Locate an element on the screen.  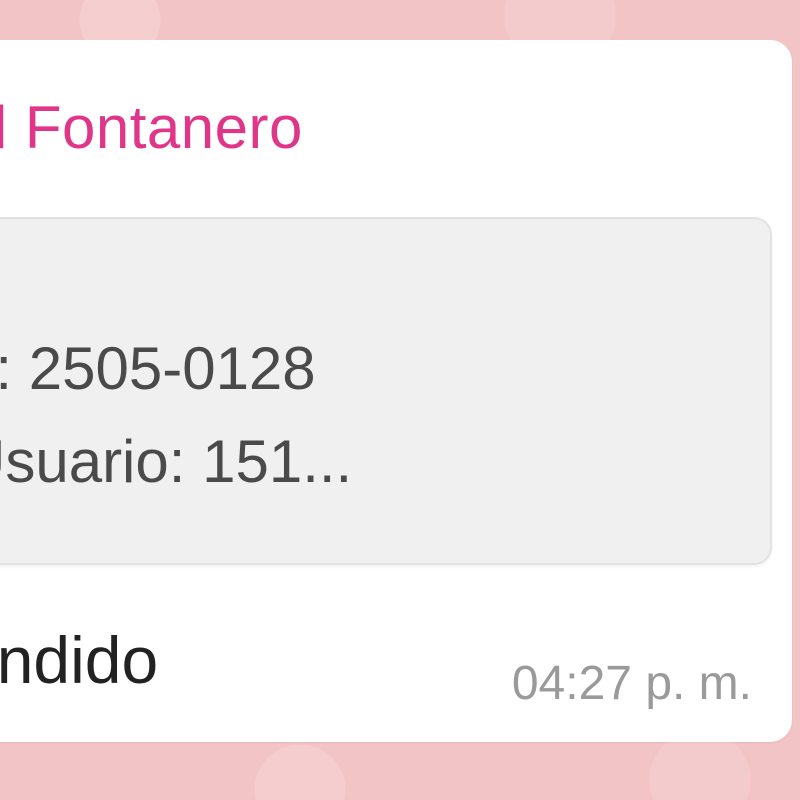
sender-name: ul Fontanero is located at coordinates (151, 128).